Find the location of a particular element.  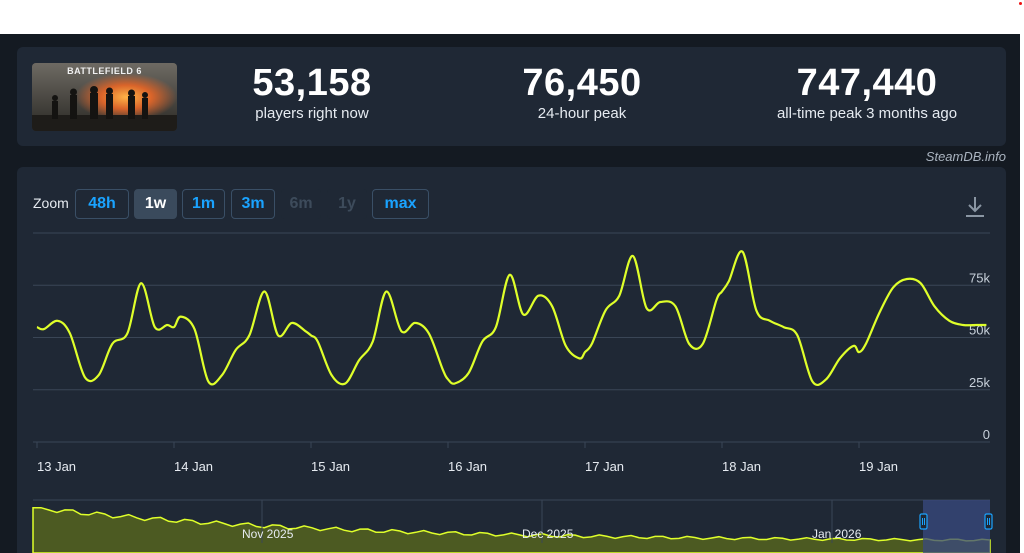

peak-24h-value: 76,450 is located at coordinates (582, 83).